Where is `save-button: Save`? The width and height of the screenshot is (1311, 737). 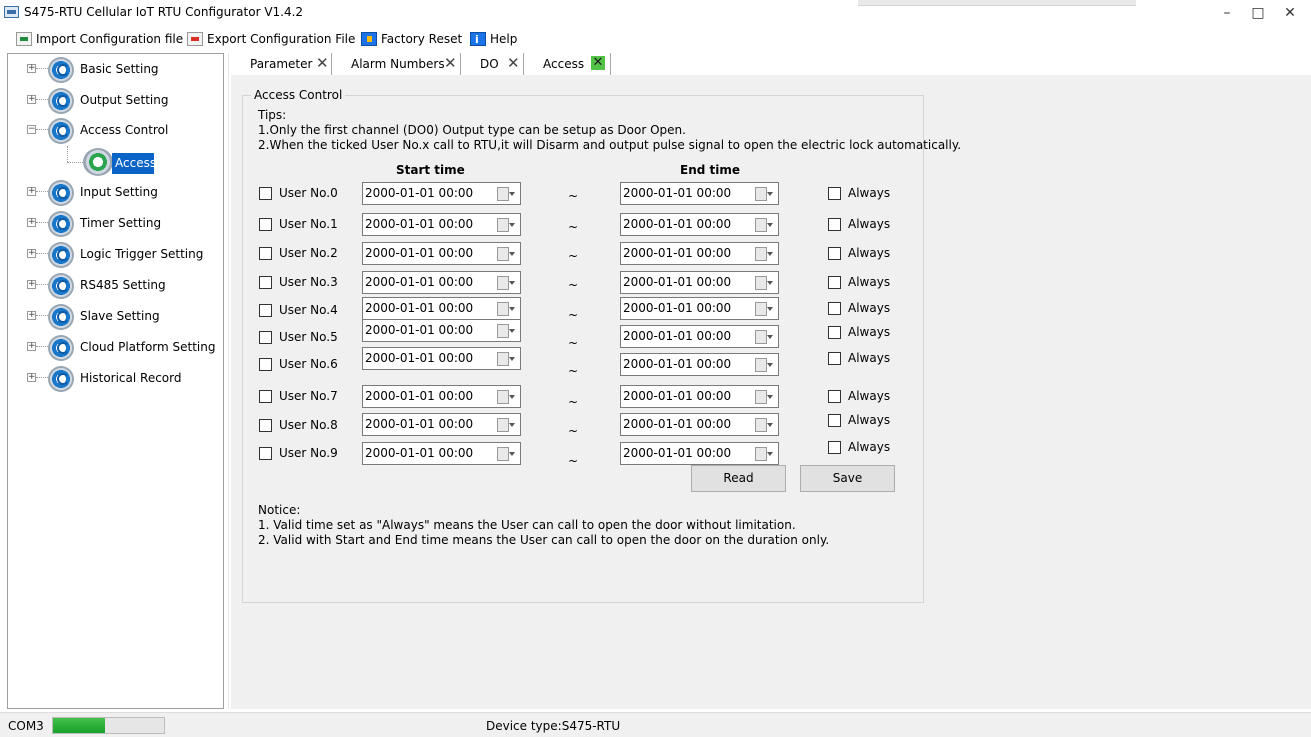 save-button: Save is located at coordinates (847, 478).